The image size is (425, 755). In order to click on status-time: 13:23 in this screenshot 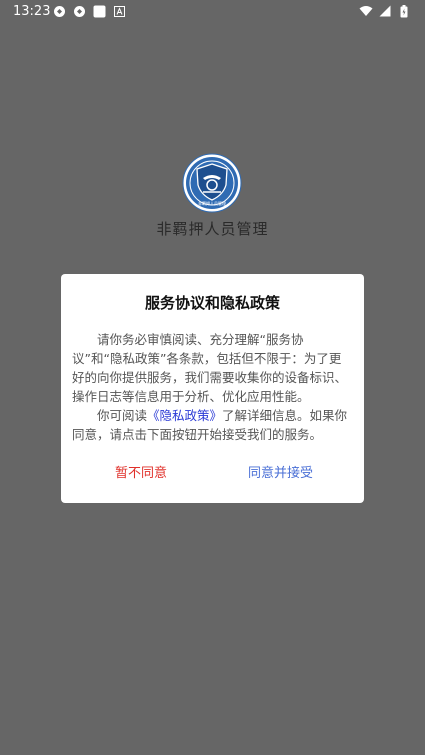, I will do `click(32, 11)`.